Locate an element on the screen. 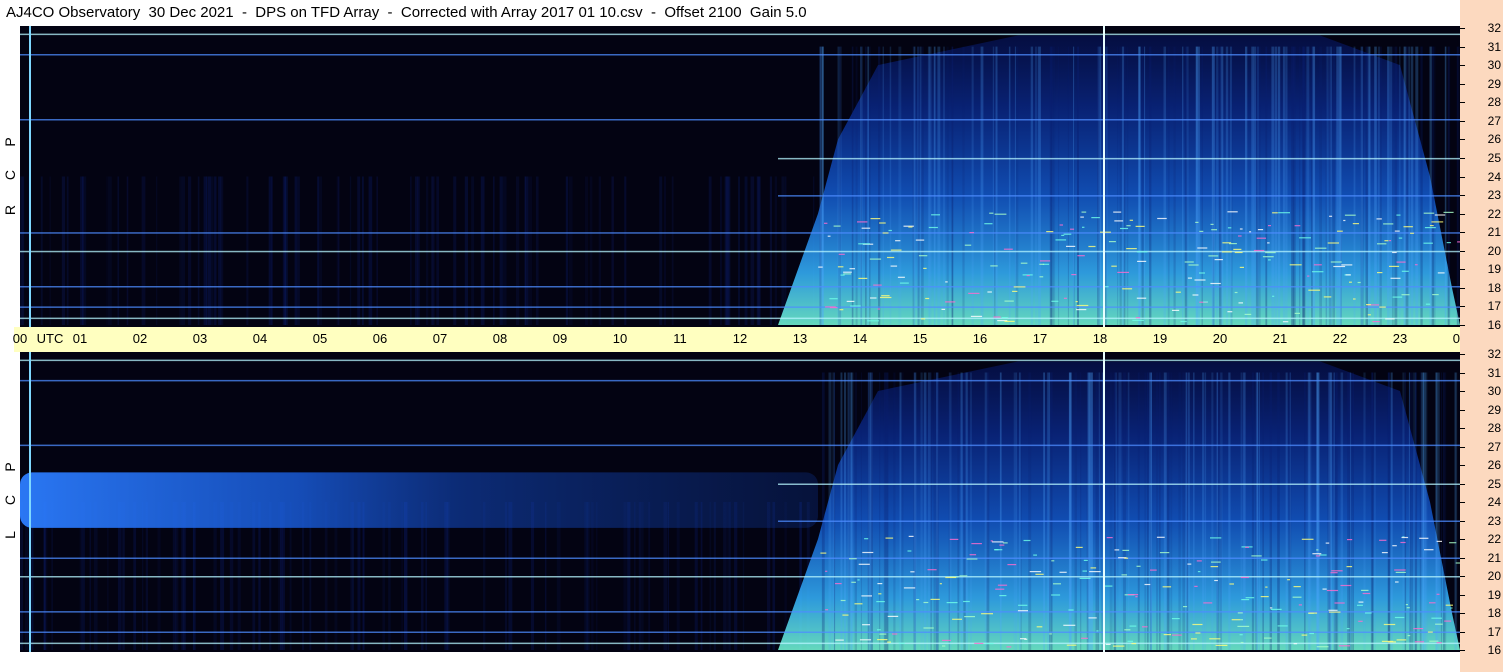  utc-tick-label: 02 is located at coordinates (140, 338).